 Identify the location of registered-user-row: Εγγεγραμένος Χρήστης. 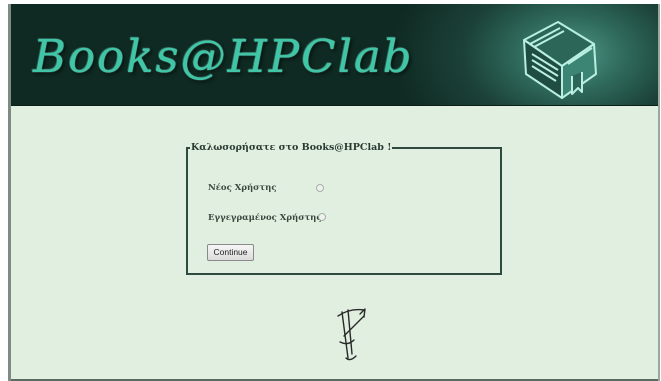
(265, 218).